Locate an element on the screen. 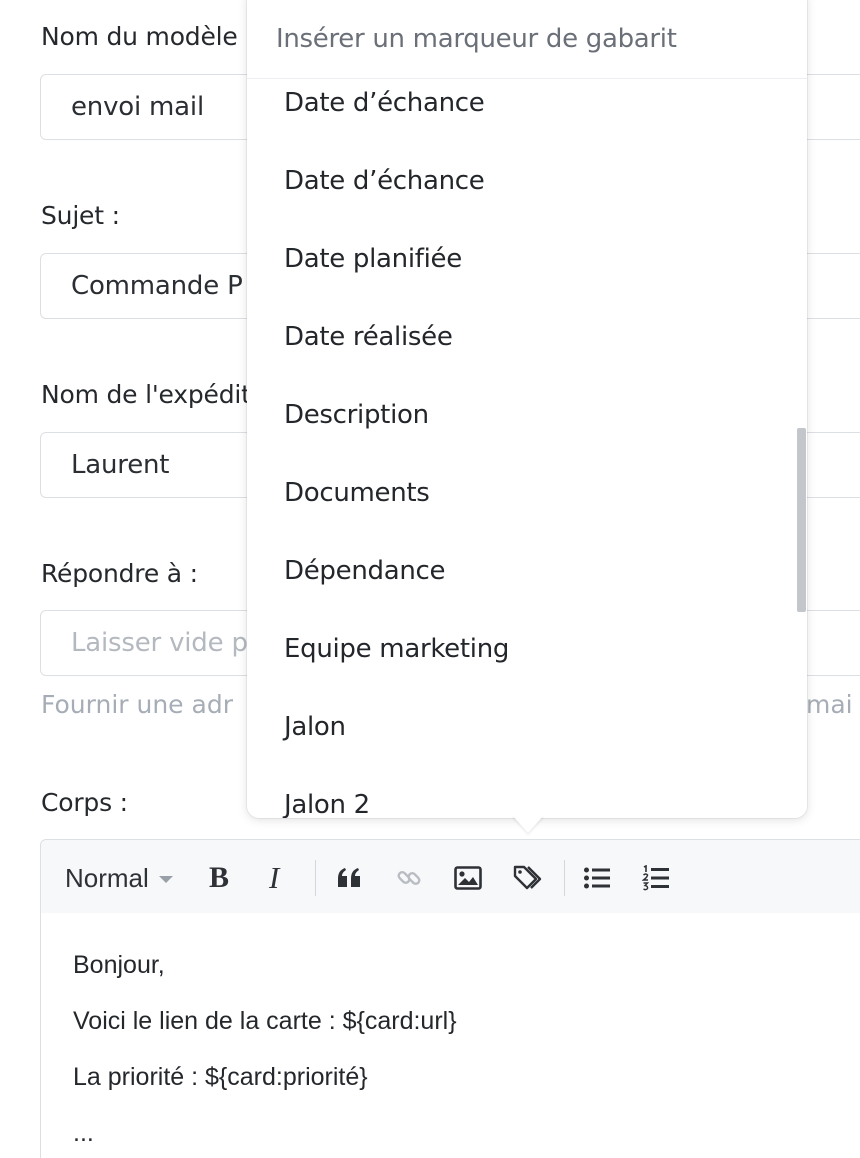 This screenshot has height=1158, width=860. body-line: La priorité : ${card:priorité} is located at coordinates (220, 1077).